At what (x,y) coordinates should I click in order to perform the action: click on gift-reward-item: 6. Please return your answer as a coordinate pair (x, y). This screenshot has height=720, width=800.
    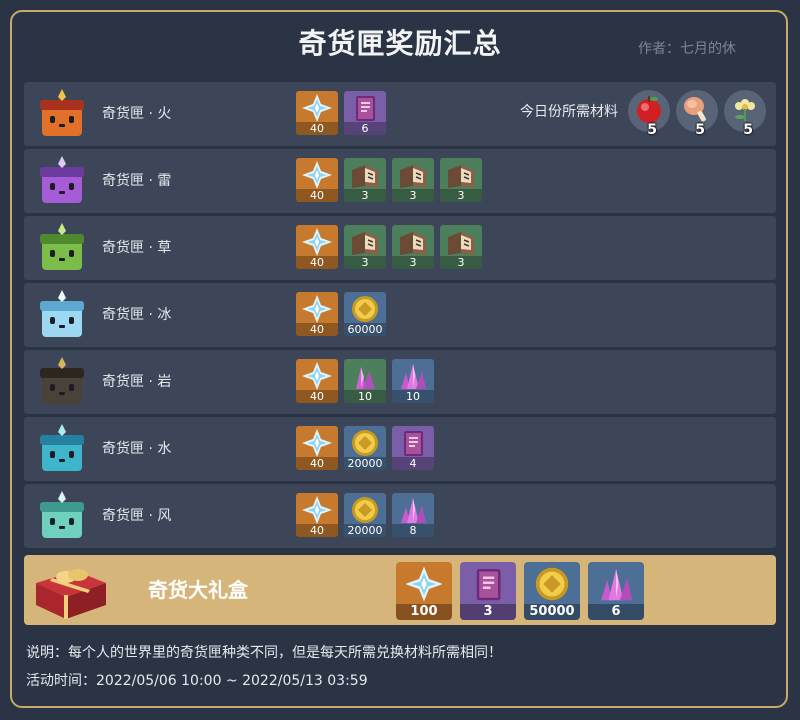
    Looking at the image, I should click on (616, 591).